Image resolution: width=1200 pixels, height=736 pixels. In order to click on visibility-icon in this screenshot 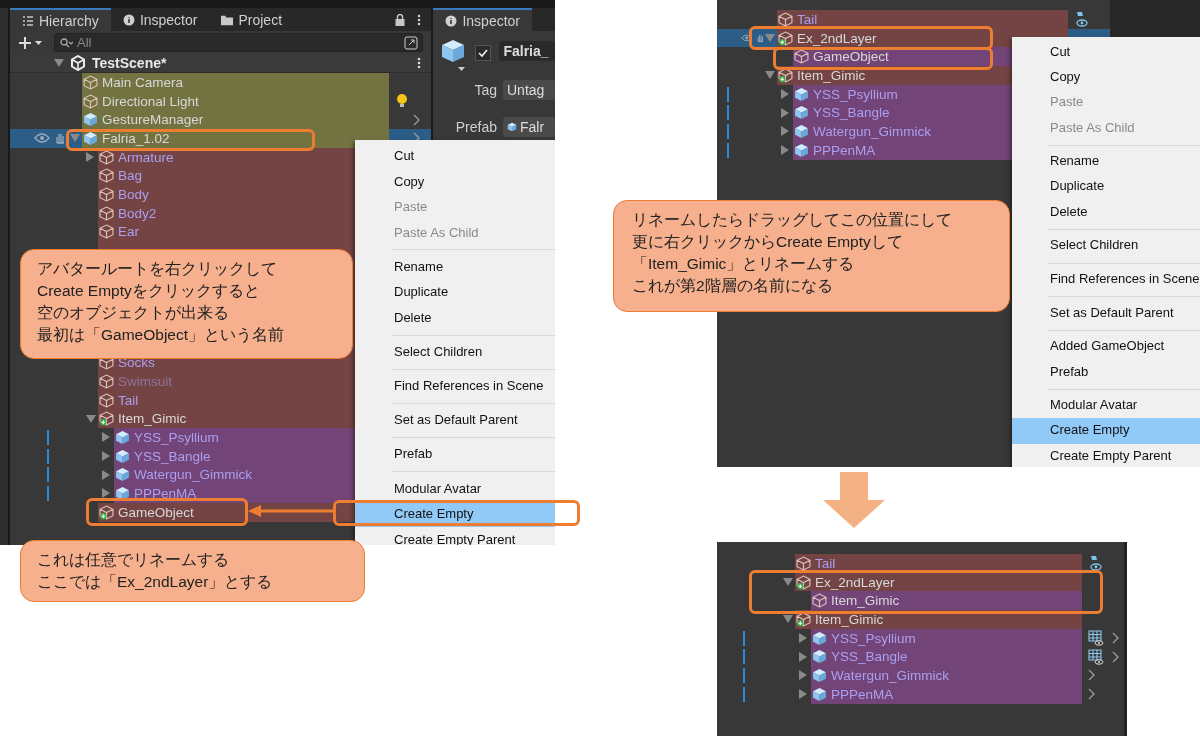, I will do `click(41, 138)`.